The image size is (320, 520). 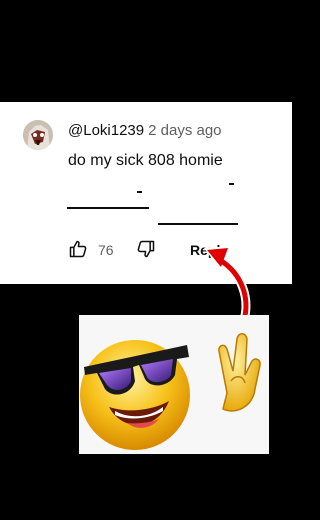 I want to click on avatar, so click(x=38, y=135).